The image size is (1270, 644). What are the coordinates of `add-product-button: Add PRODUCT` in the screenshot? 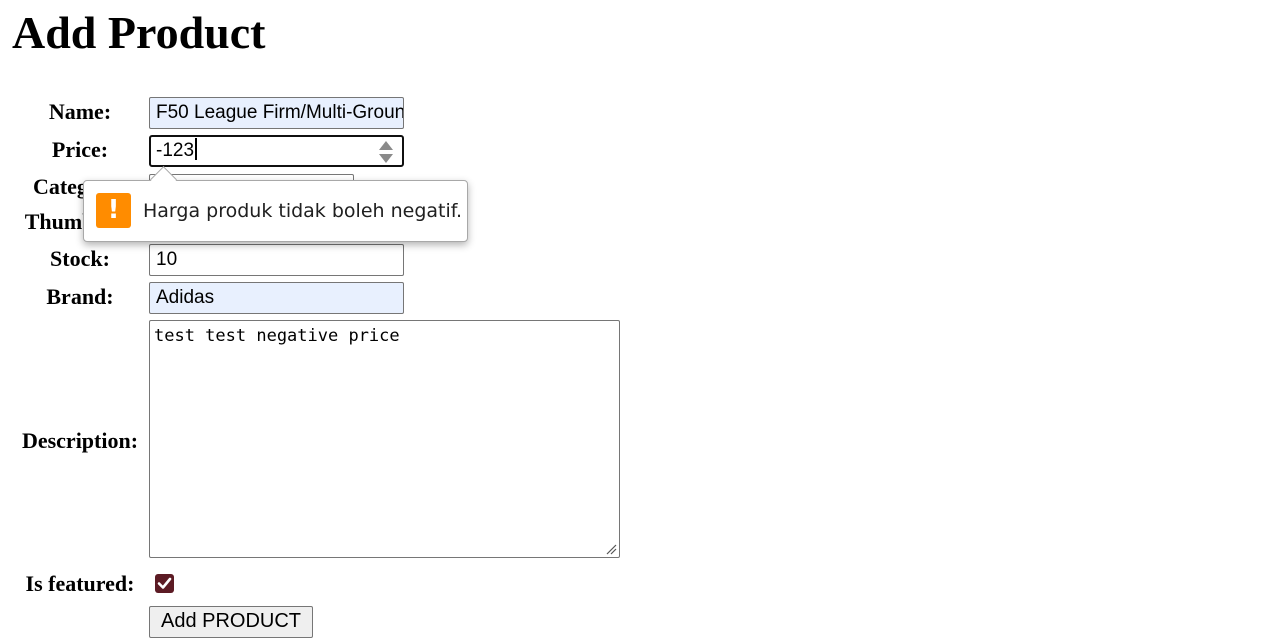 It's located at (231, 622).